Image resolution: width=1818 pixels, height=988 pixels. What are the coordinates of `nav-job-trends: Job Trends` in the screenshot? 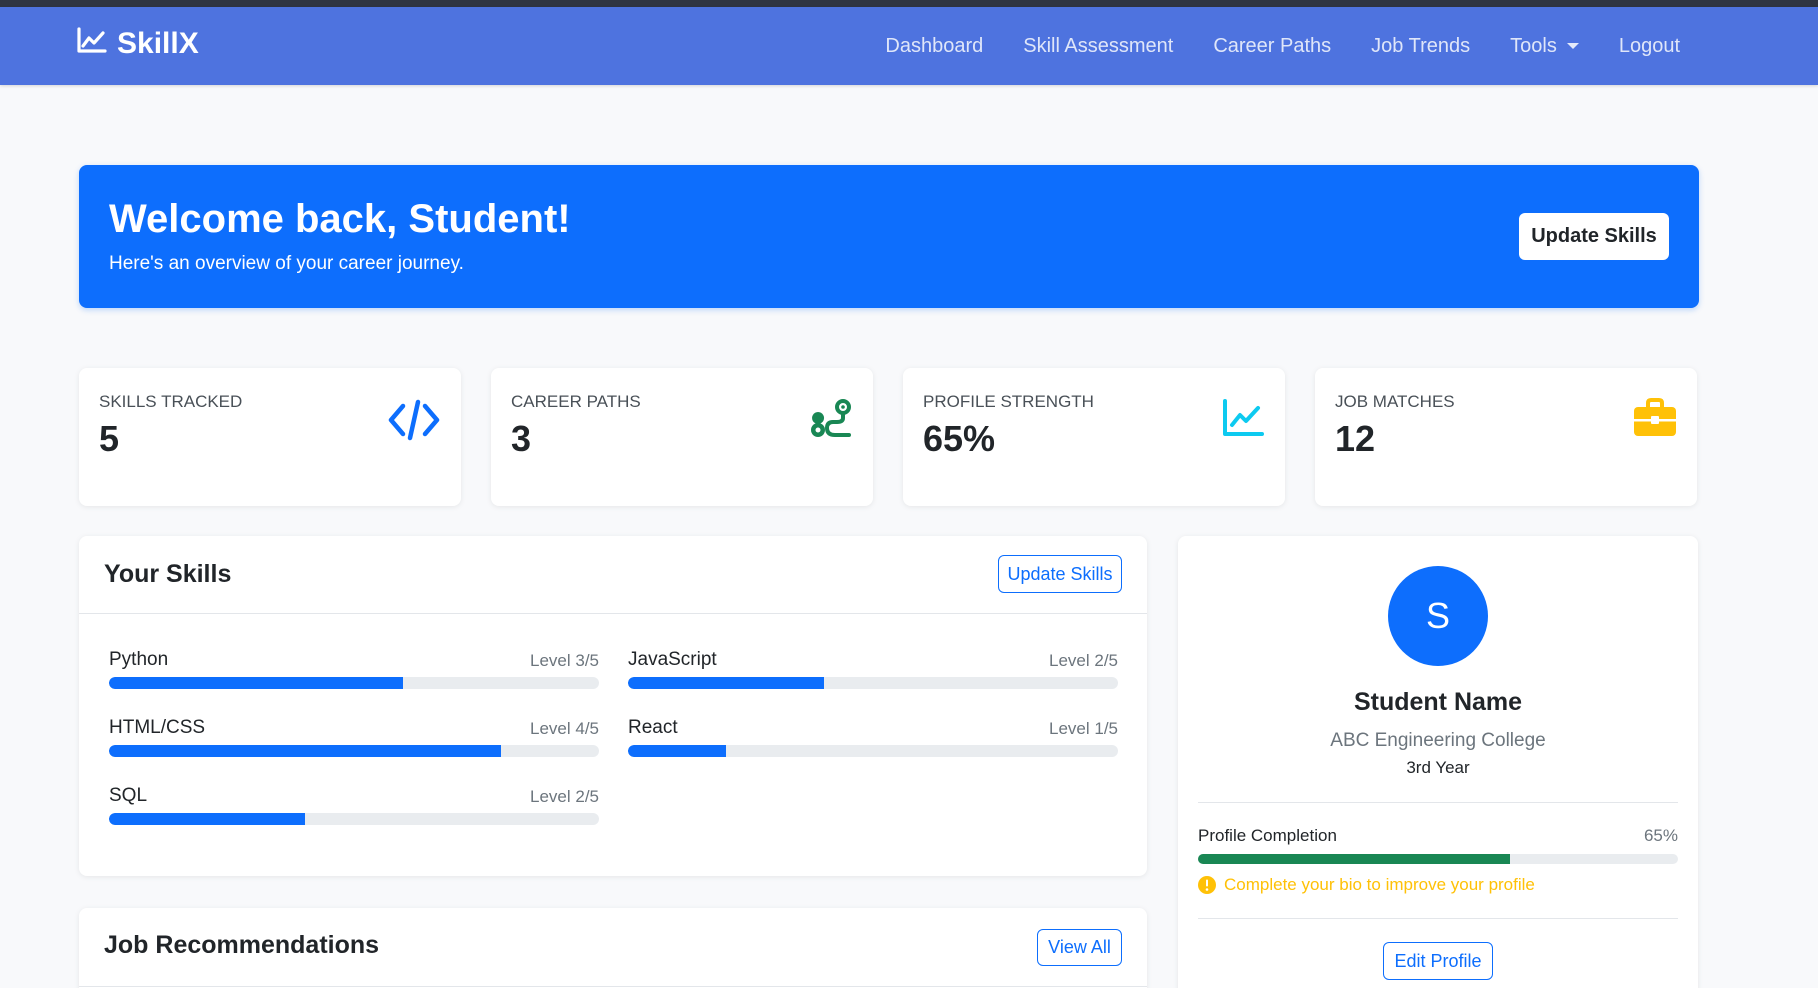 It's located at (1420, 46).